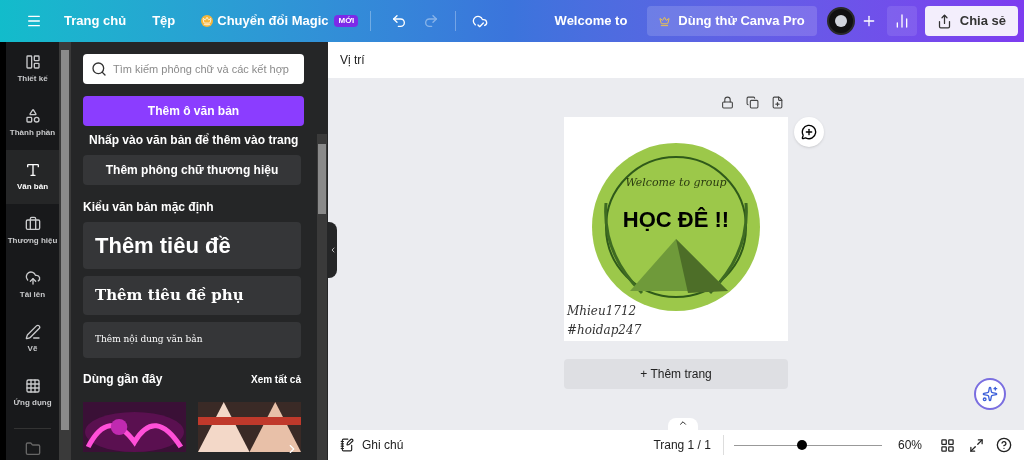  I want to click on add-text-box-button: Thêm ô văn bản, so click(193, 111).